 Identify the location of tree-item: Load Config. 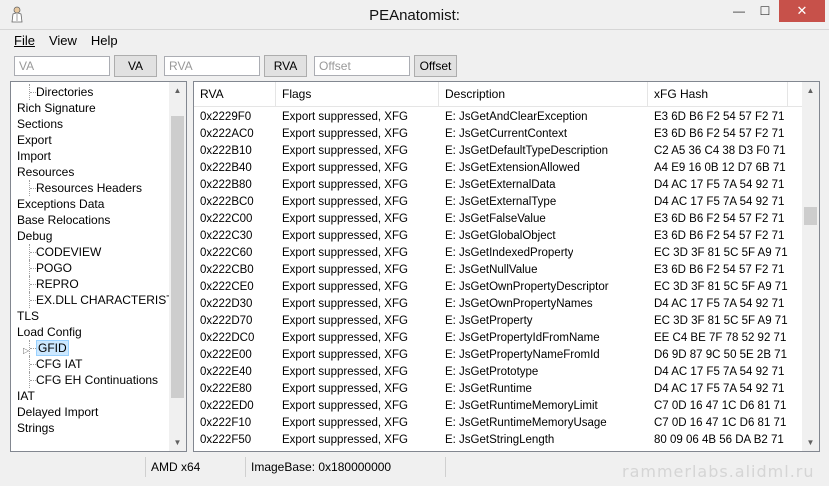
(91, 332).